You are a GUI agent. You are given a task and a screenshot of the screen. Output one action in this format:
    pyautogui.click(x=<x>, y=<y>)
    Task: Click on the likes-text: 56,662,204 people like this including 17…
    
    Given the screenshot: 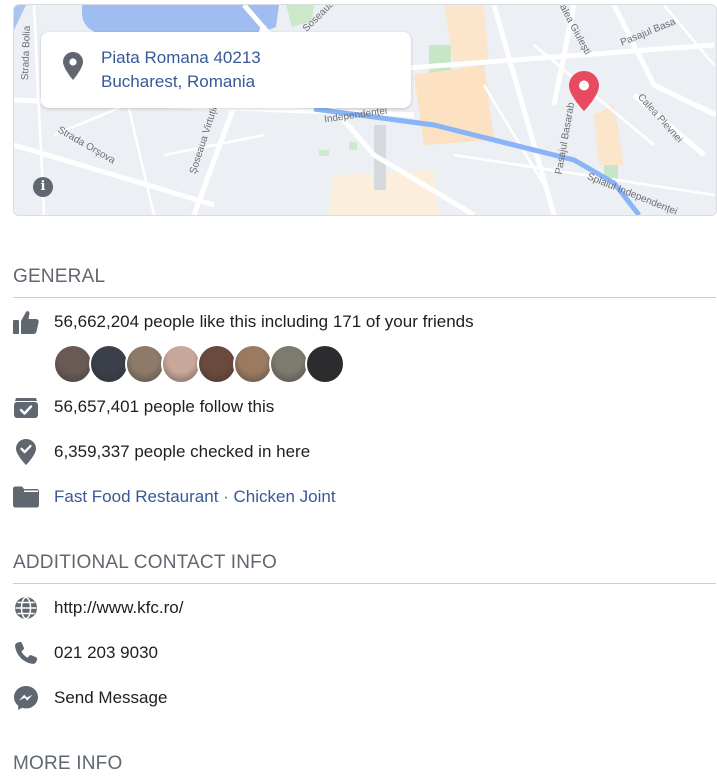 What is the action you would take?
    pyautogui.click(x=264, y=321)
    